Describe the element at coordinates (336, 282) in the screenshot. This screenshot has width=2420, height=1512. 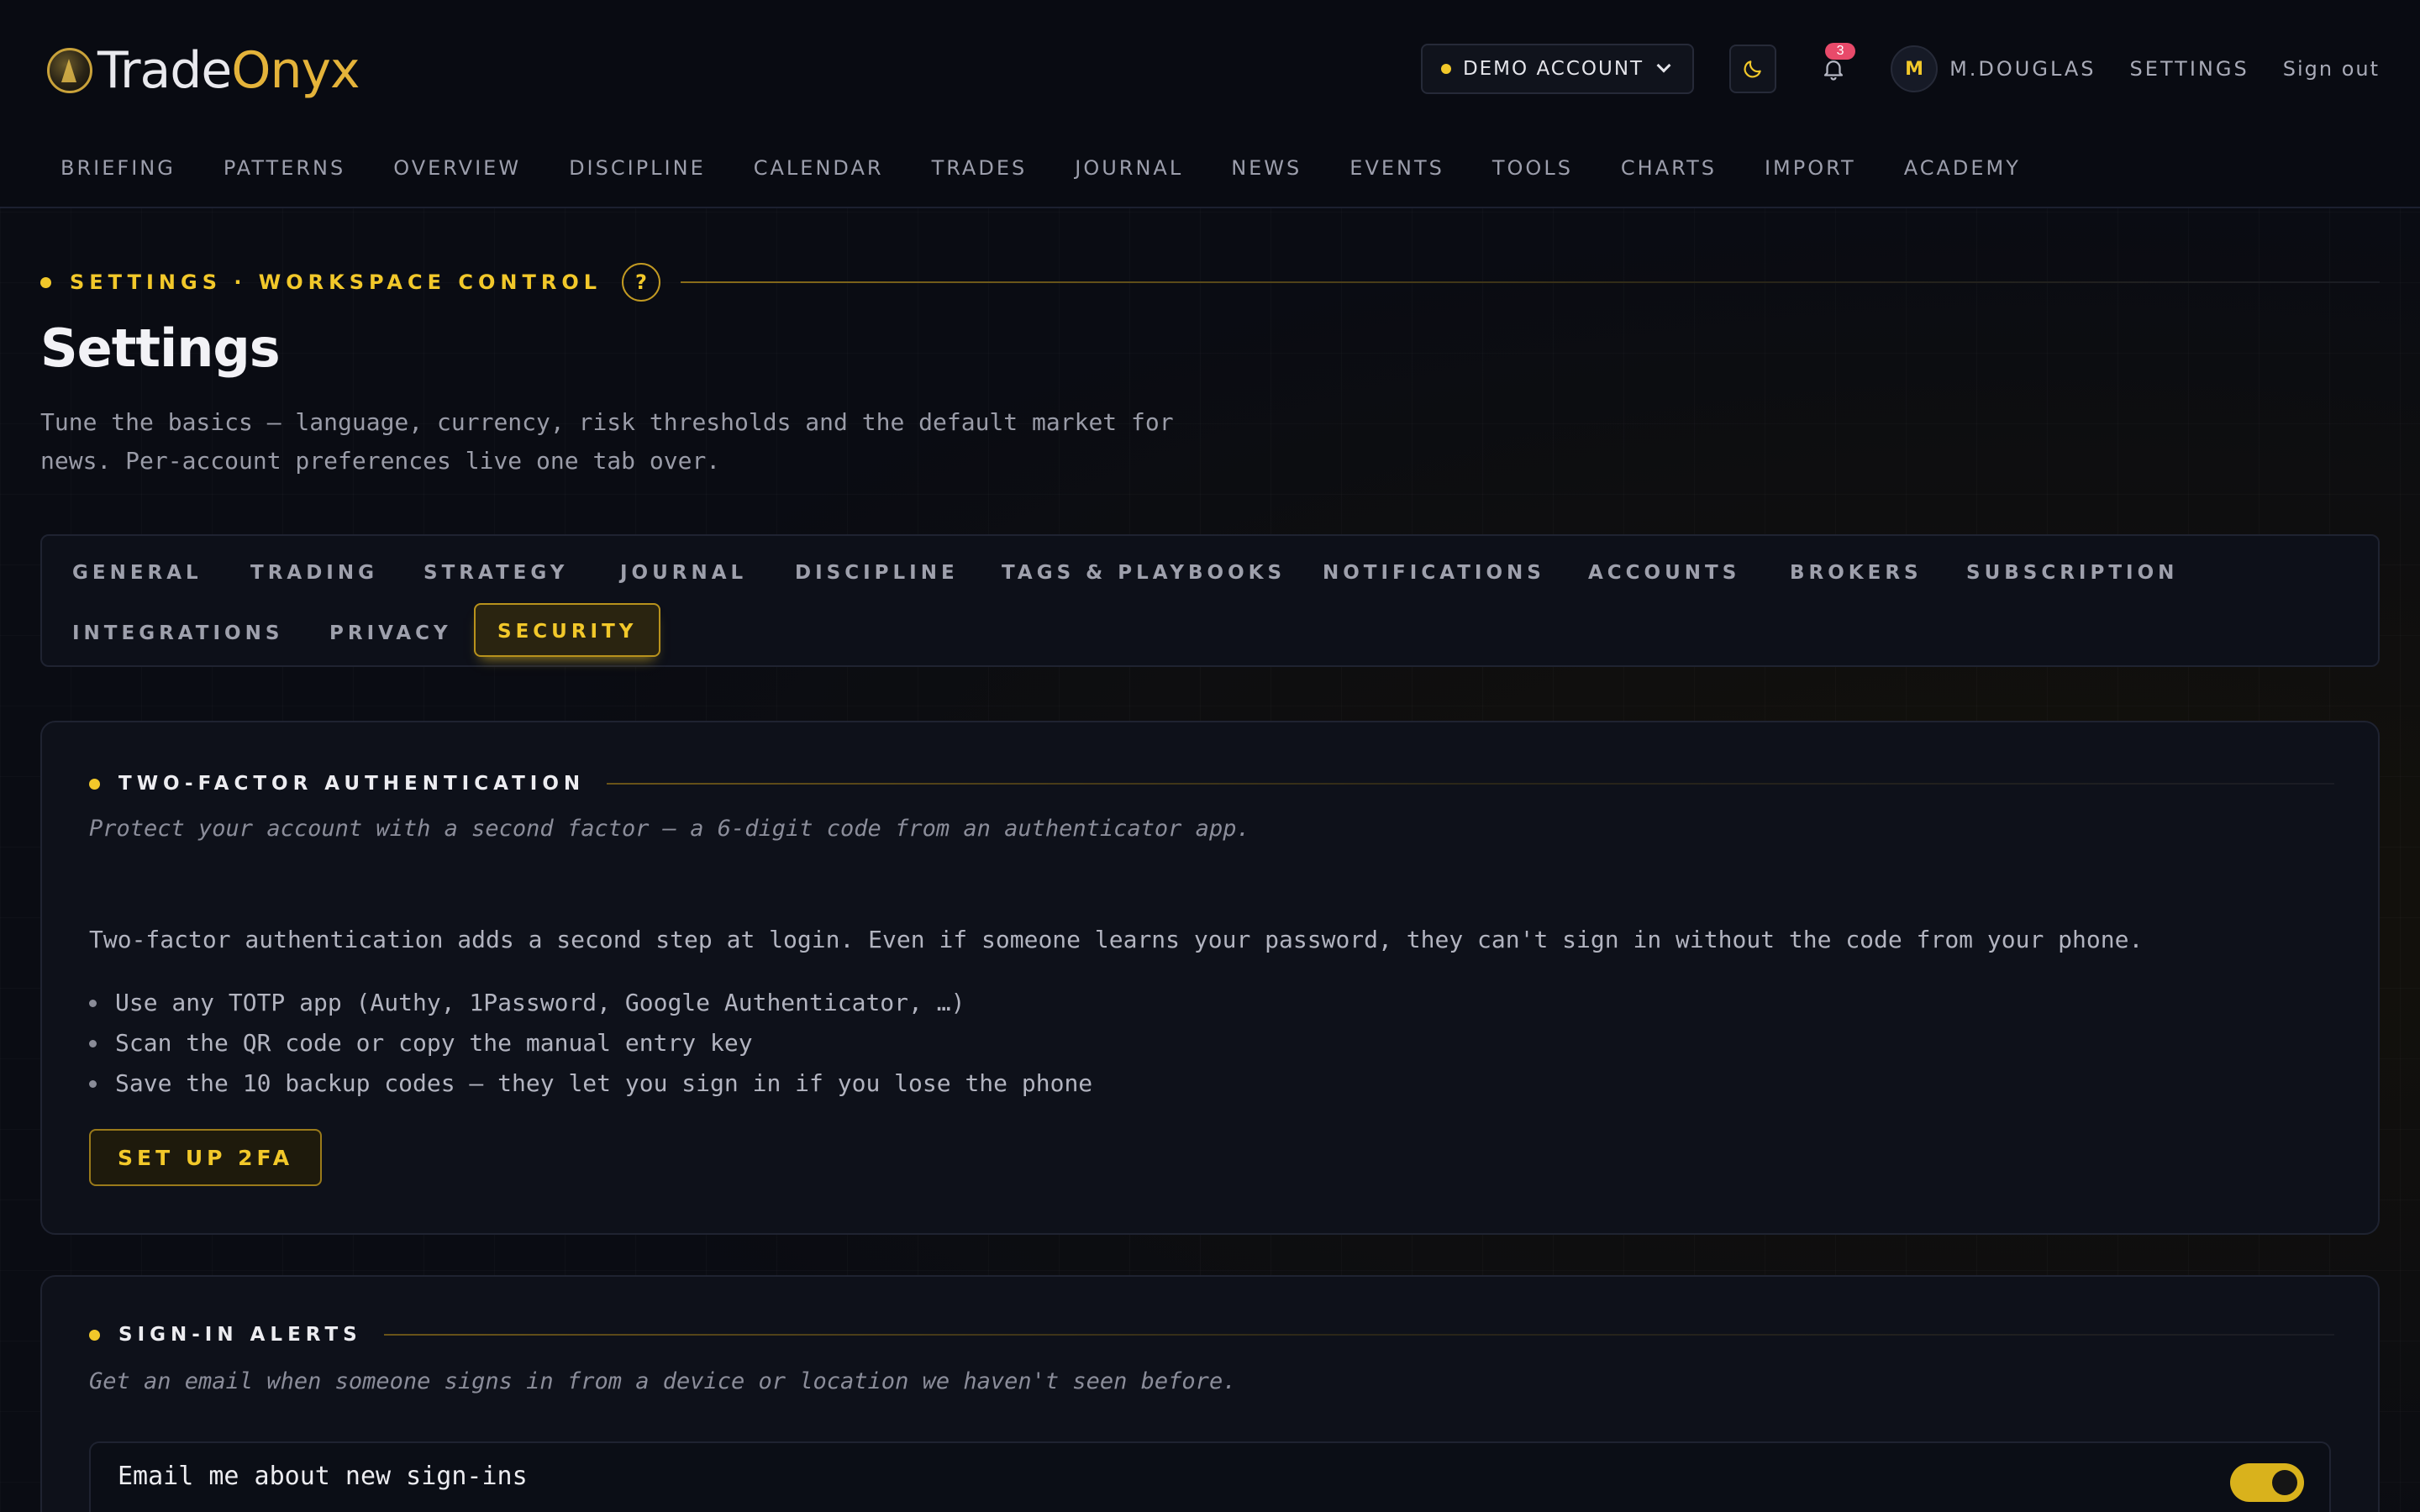
I see `eyebrow-text: SETTINGS · WORKSPACE CONTROL` at that location.